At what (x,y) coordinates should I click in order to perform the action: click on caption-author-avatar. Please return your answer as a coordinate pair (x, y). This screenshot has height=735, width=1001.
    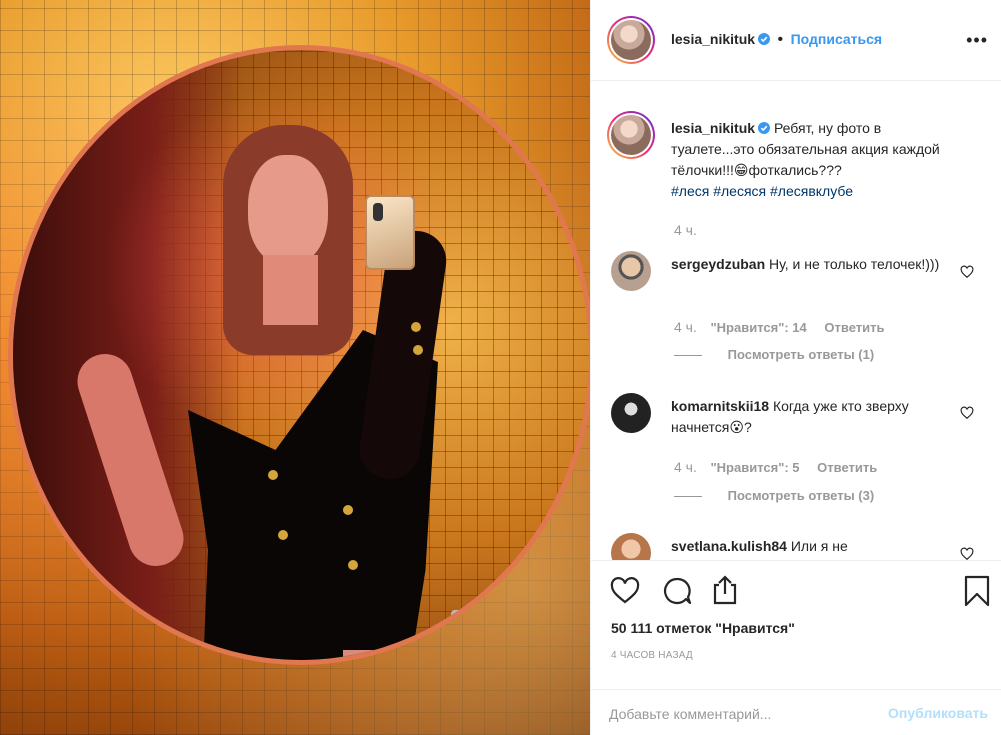
    Looking at the image, I should click on (631, 135).